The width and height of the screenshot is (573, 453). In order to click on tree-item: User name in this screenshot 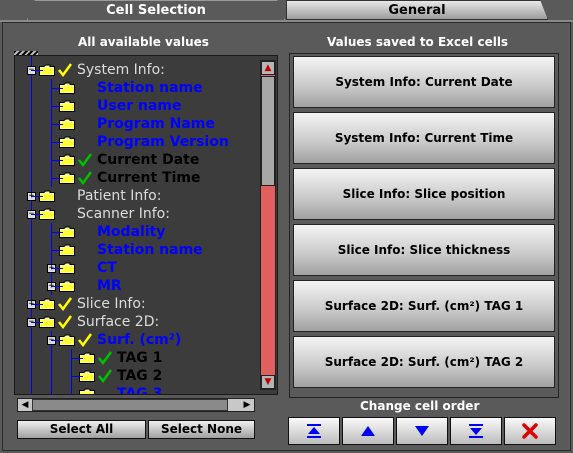, I will do `click(114, 106)`.